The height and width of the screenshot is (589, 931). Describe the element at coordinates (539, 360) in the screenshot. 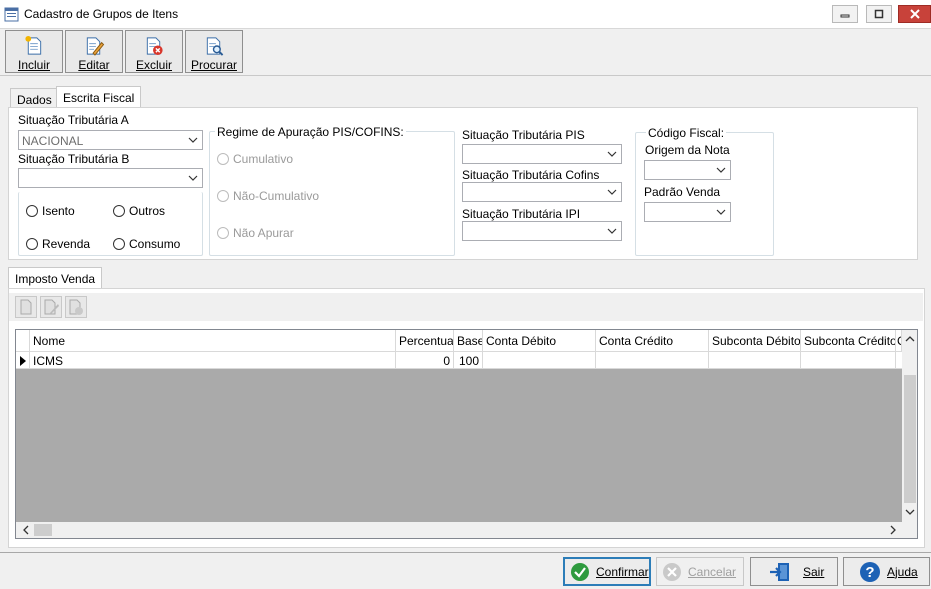

I see `cell-conta-debito` at that location.